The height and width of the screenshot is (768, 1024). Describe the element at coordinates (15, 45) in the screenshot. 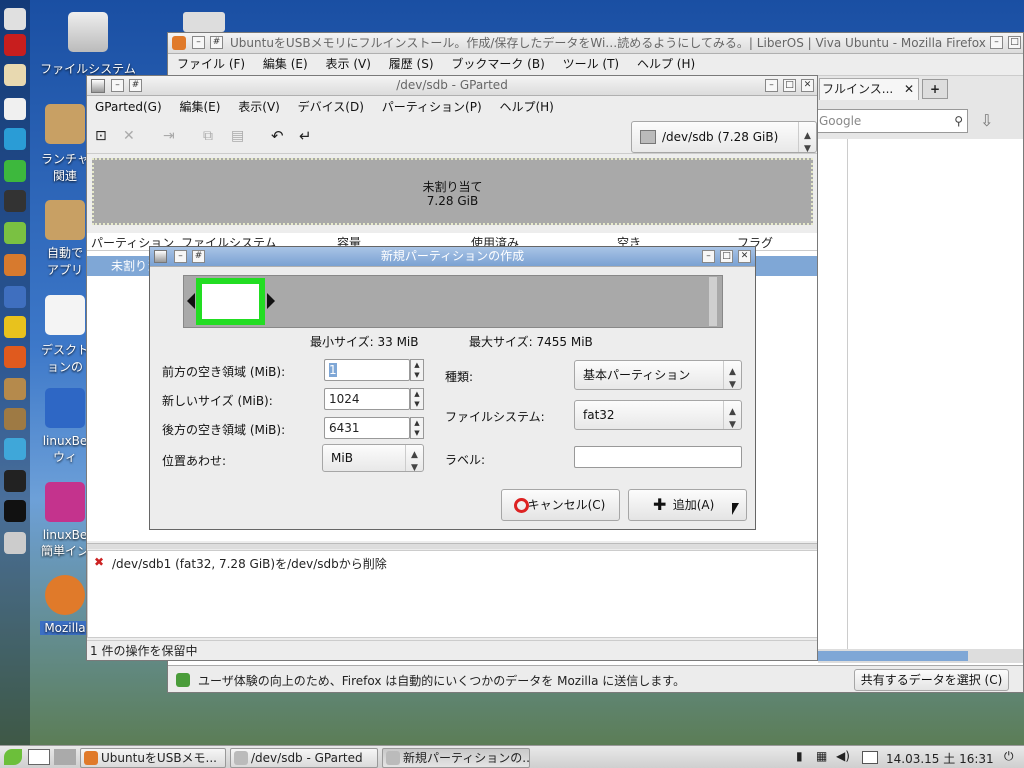

I see `opera-icon` at that location.